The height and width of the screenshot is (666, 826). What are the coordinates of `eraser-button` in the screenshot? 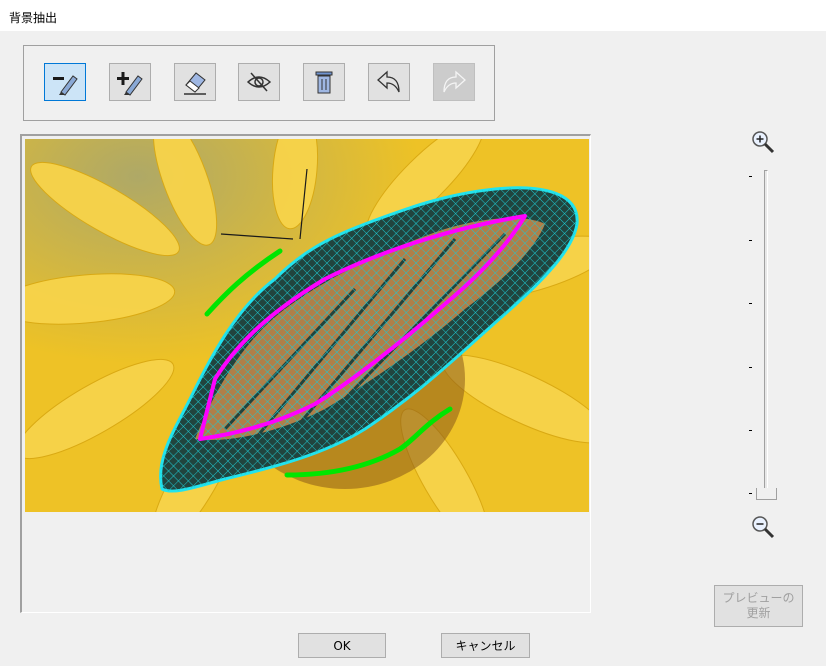 It's located at (195, 82).